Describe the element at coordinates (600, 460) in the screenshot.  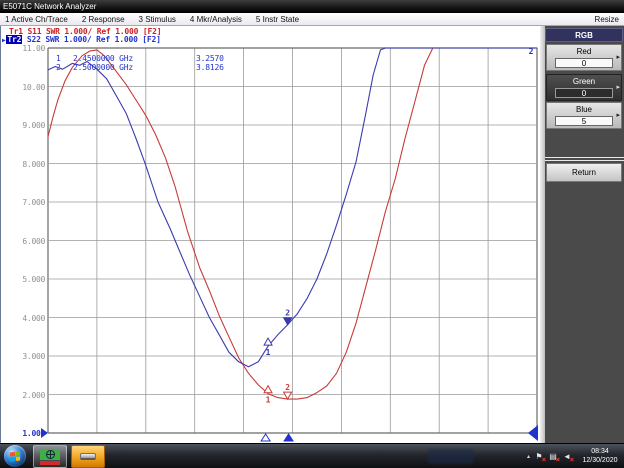
I see `tray-date: 12/30/2020` at that location.